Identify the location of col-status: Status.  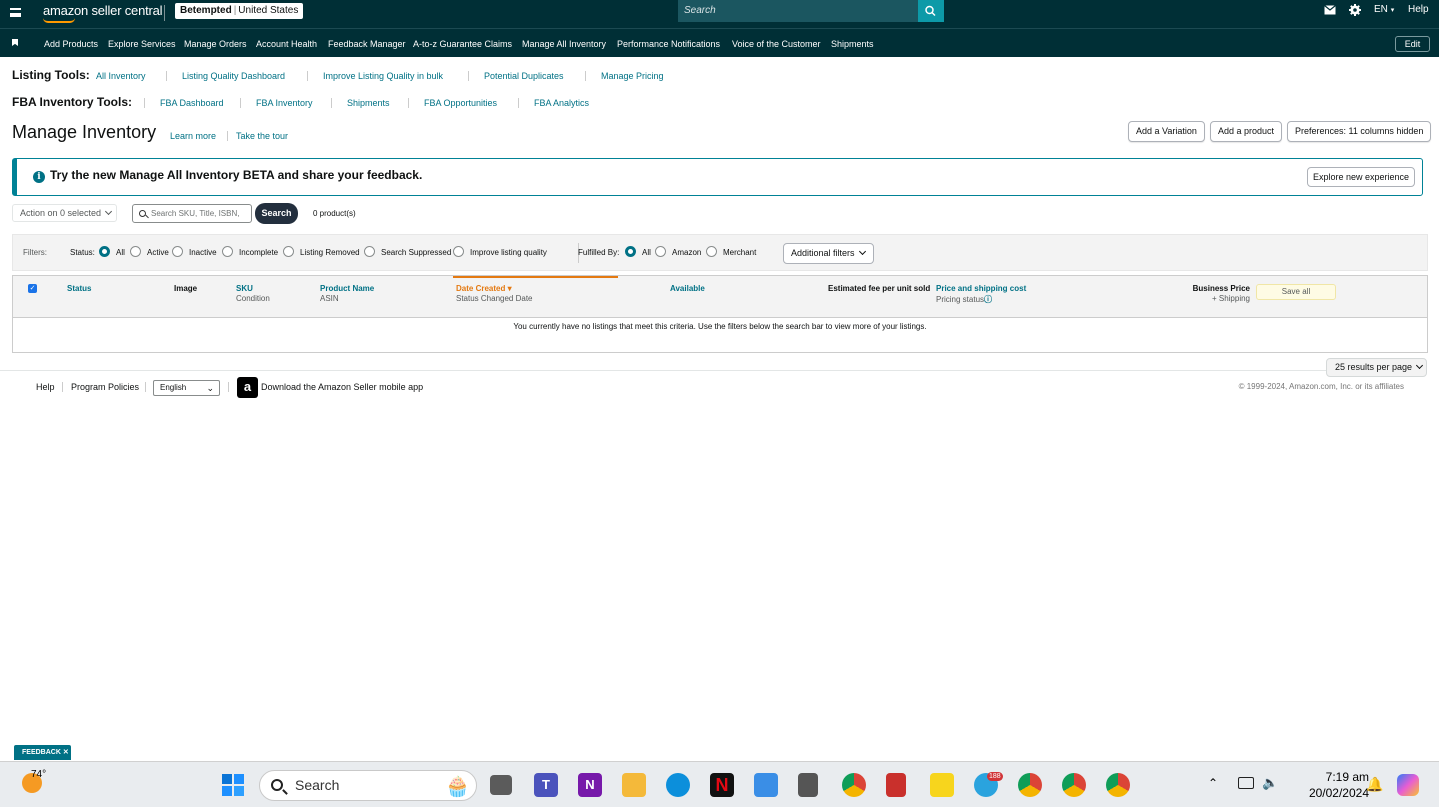
(79, 288).